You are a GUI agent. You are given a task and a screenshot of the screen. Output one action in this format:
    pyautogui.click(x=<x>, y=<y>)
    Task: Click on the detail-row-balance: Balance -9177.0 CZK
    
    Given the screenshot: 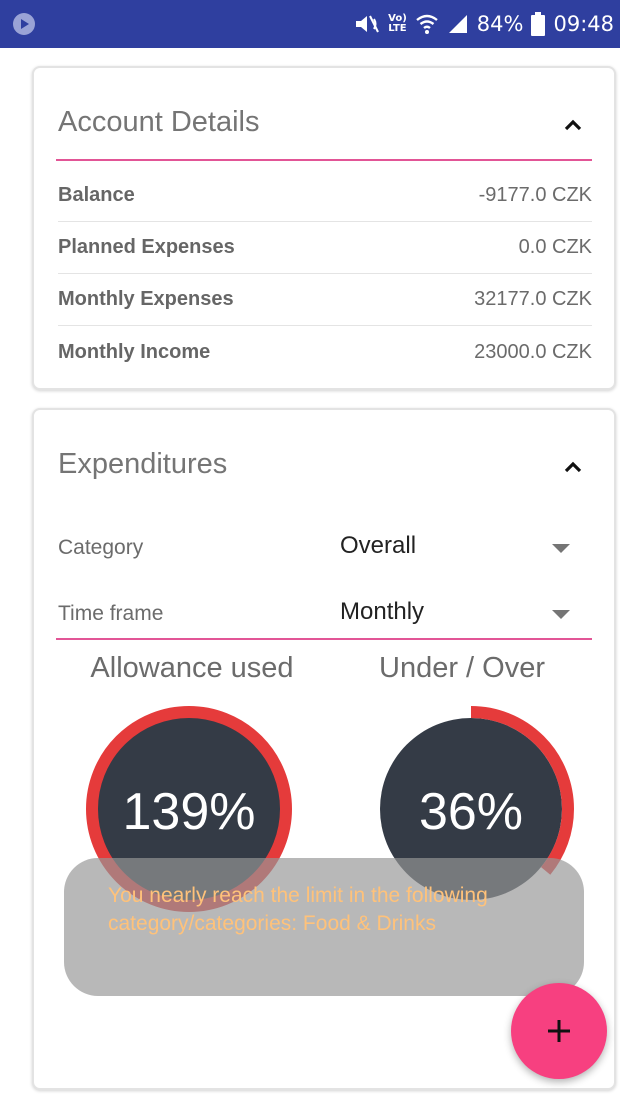 What is the action you would take?
    pyautogui.click(x=325, y=196)
    